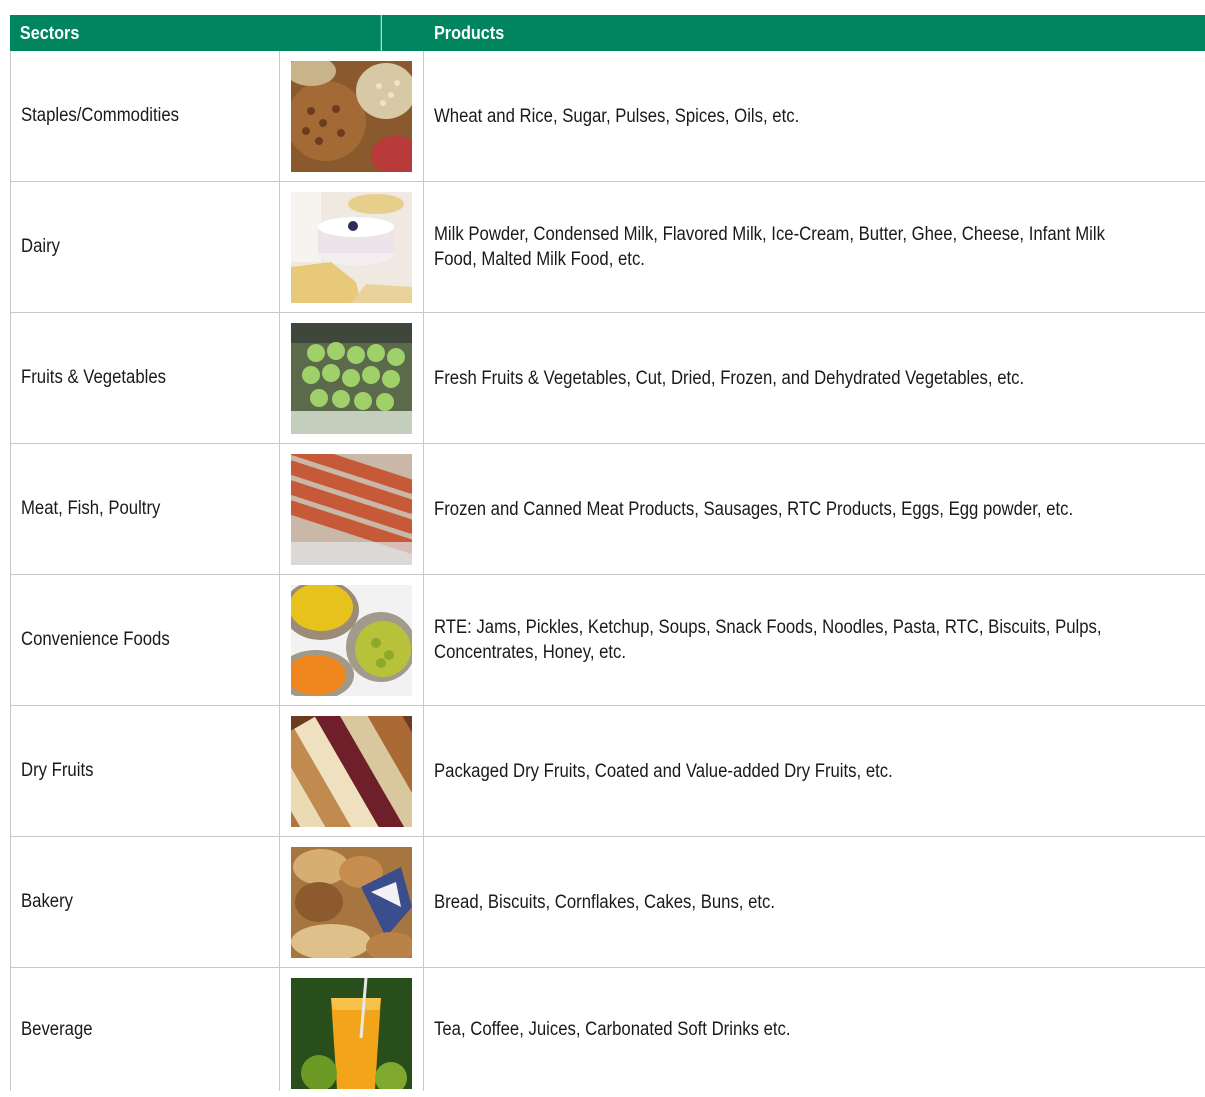  I want to click on header-sectors: Sectors, so click(196, 33).